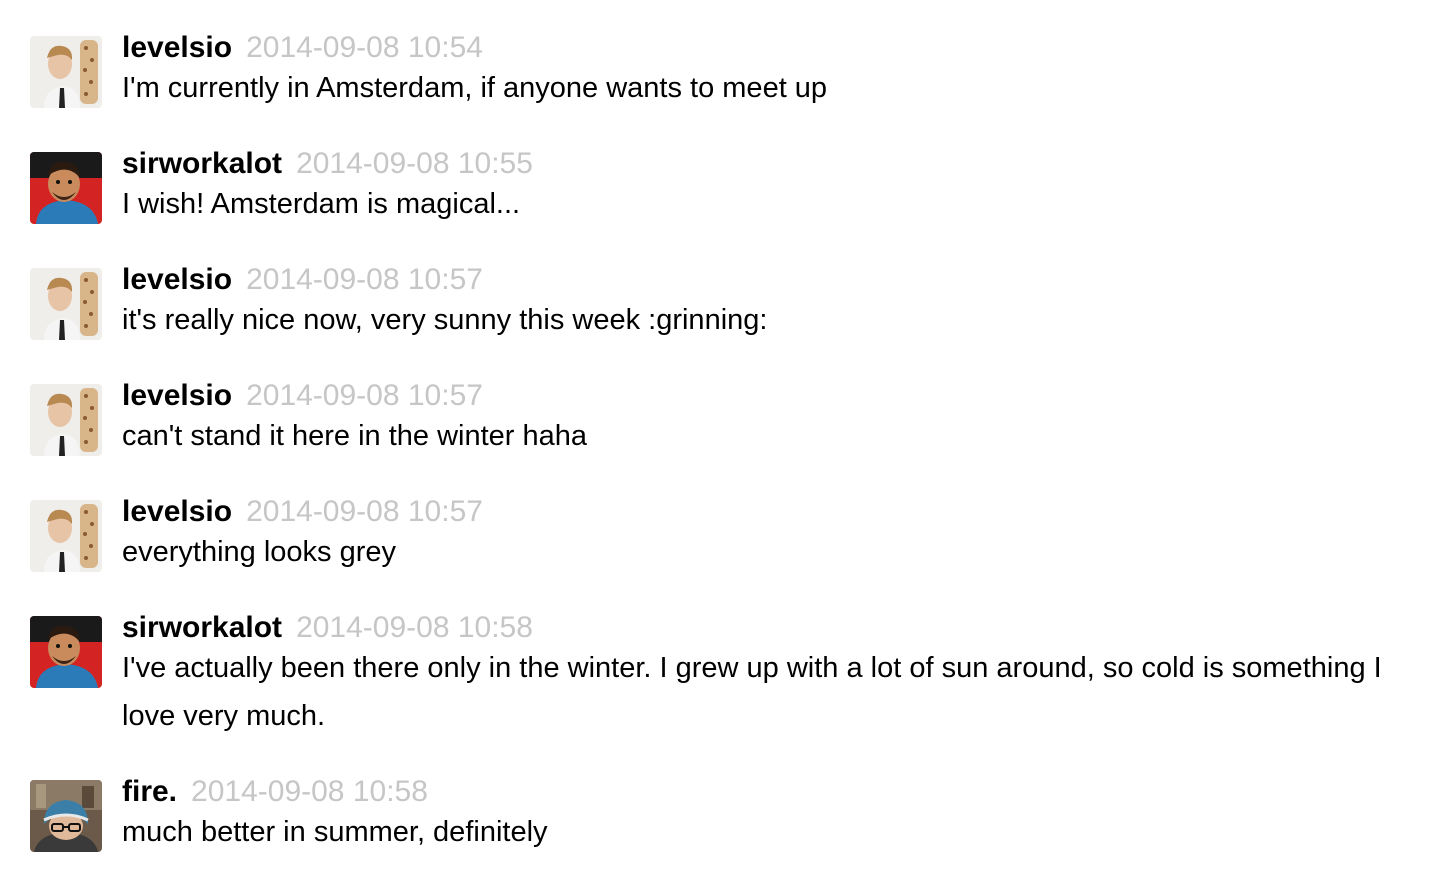  What do you see at coordinates (772, 792) in the screenshot?
I see `message-header: fire. 2014-09-08 10:58` at bounding box center [772, 792].